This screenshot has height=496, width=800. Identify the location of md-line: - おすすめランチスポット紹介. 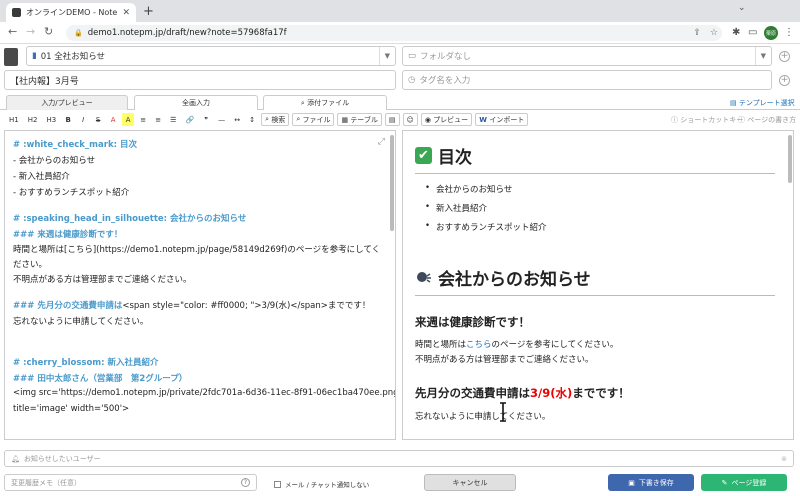
(71, 193).